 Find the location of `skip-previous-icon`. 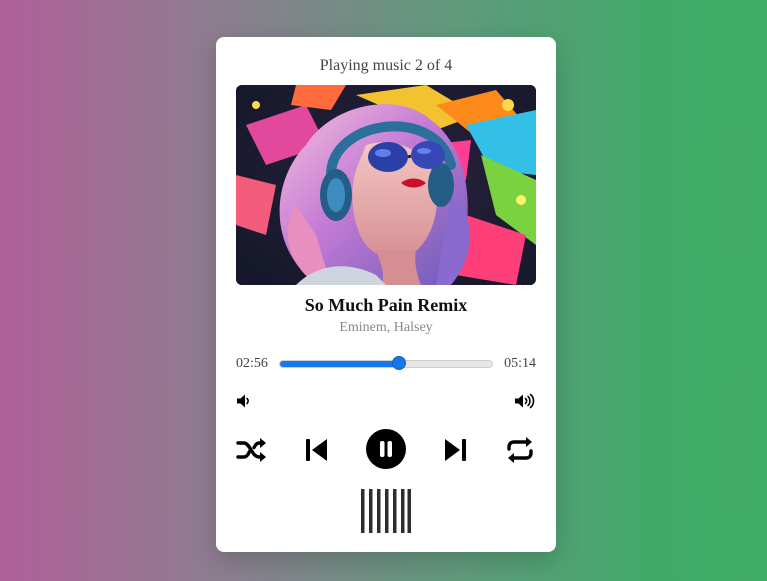

skip-previous-icon is located at coordinates (317, 450).